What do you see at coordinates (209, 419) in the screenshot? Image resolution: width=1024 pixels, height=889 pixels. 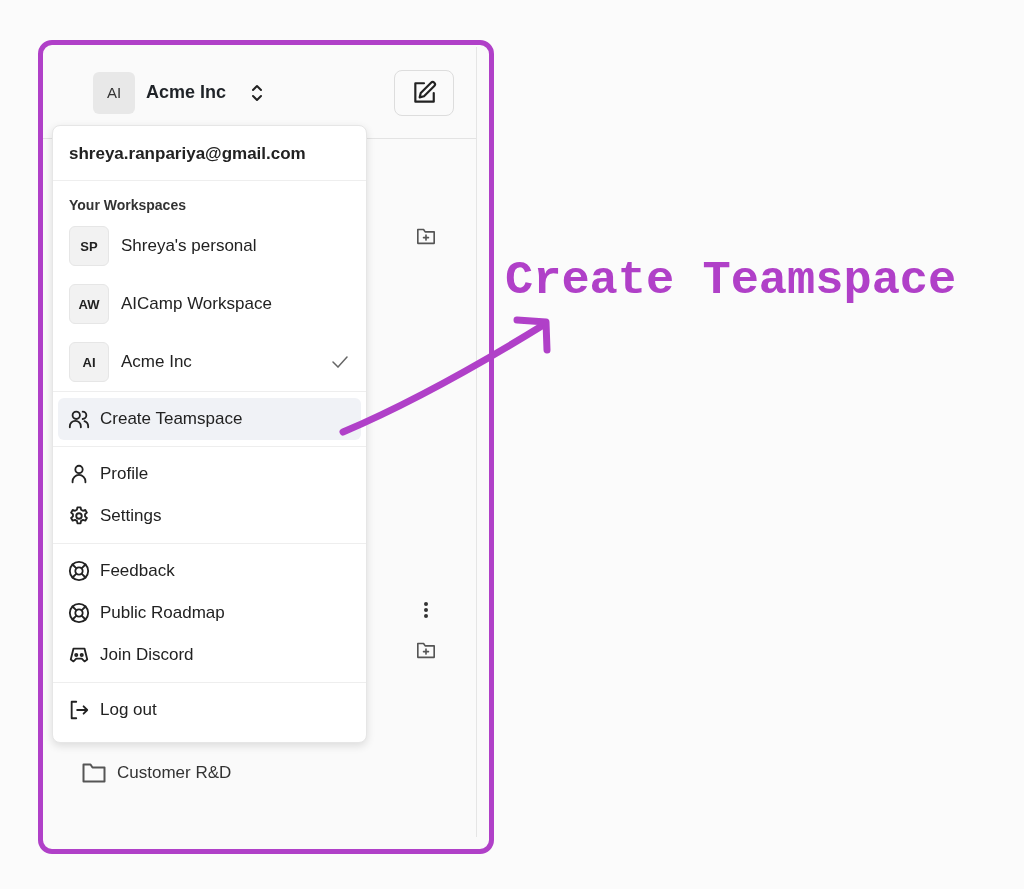 I see `menu-item: Create Teamspace` at bounding box center [209, 419].